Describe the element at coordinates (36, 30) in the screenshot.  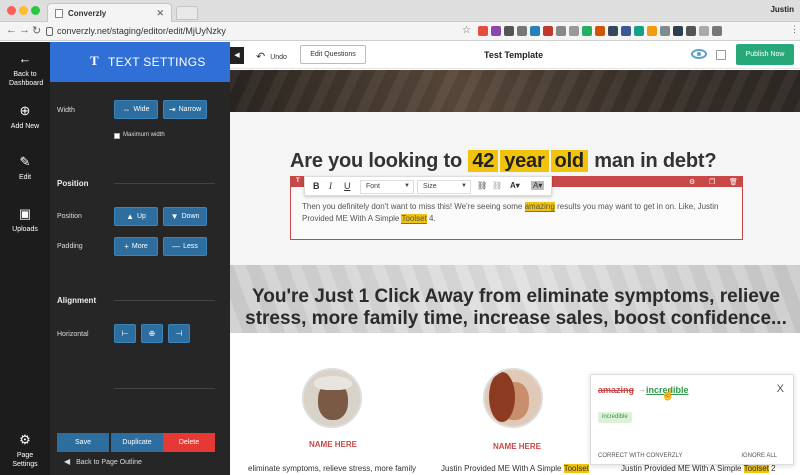
I see `reload-icon: ↻` at that location.